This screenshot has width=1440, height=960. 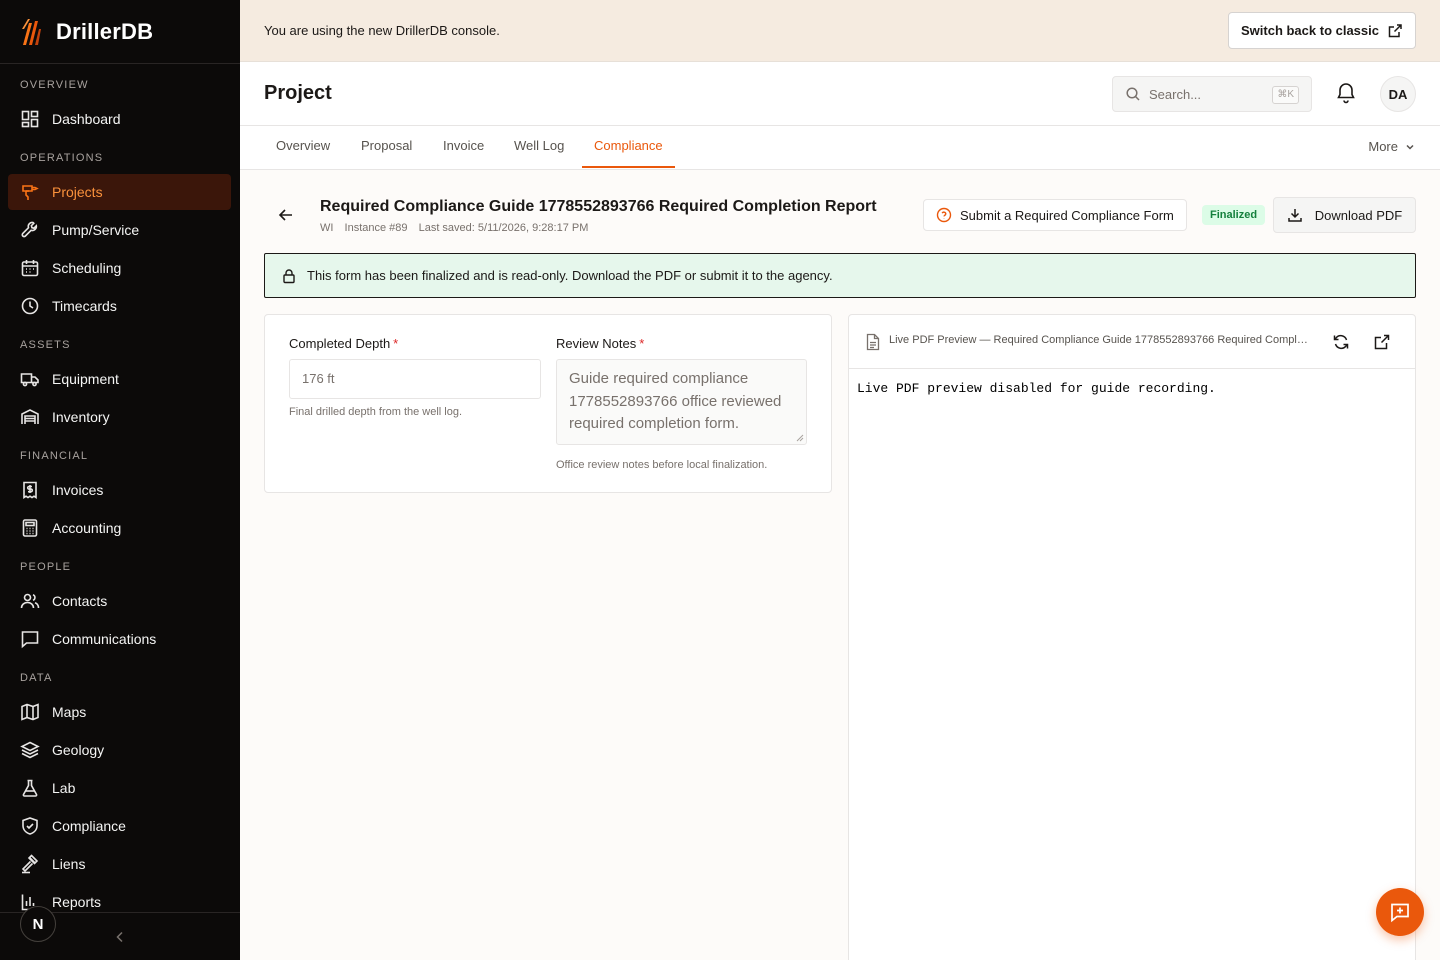 What do you see at coordinates (119, 490) in the screenshot?
I see `sidebar-item-invoices: Invoices` at bounding box center [119, 490].